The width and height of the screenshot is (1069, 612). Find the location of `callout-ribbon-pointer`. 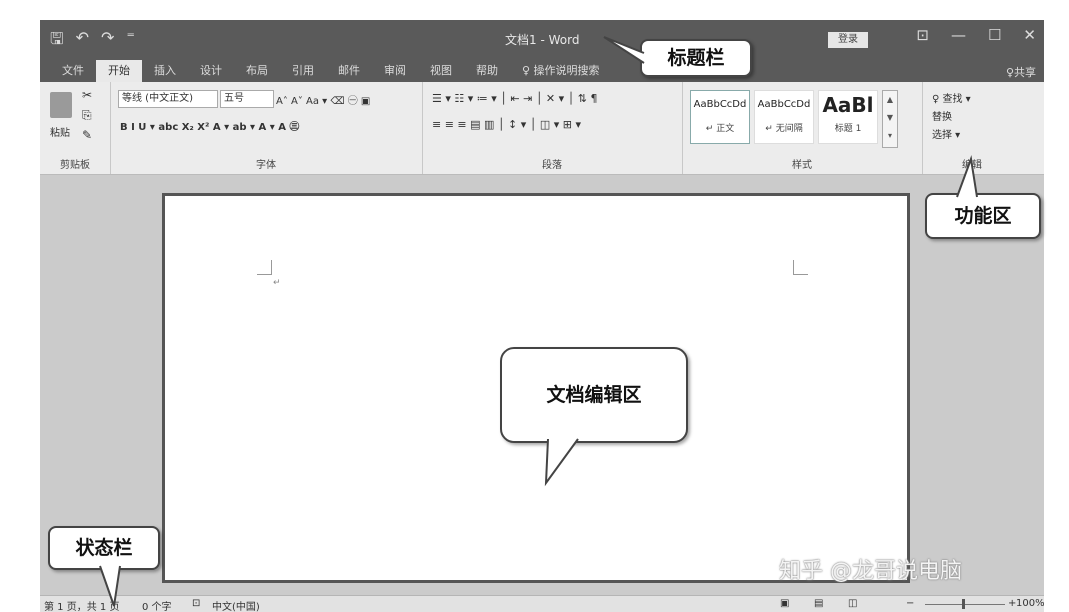

callout-ribbon-pointer is located at coordinates (967, 176).